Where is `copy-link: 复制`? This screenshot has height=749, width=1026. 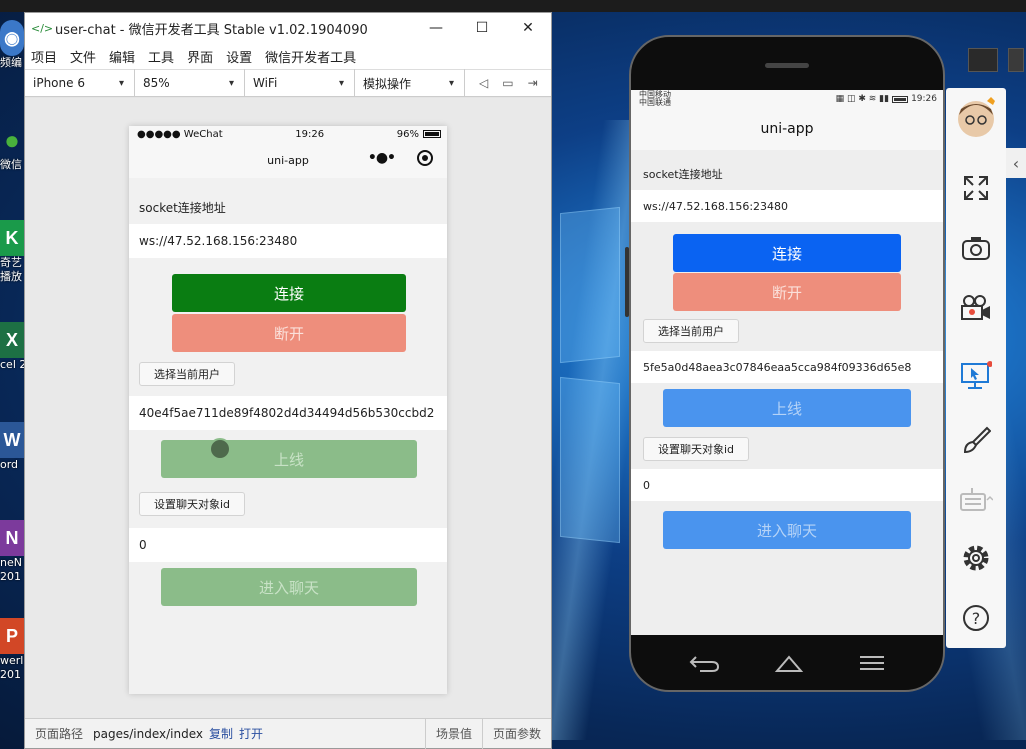 copy-link: 复制 is located at coordinates (221, 733).